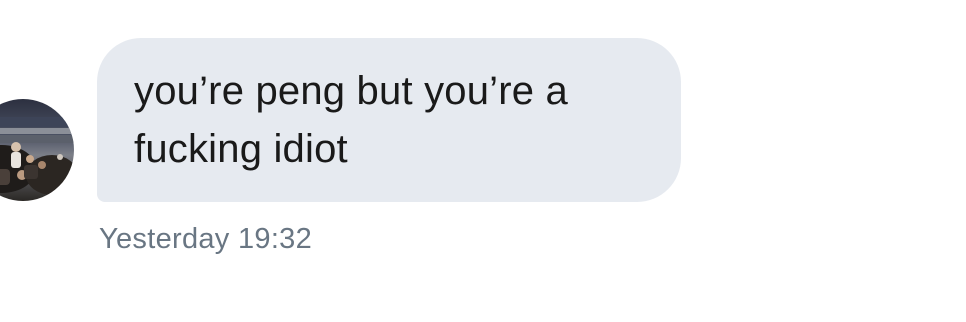  Describe the element at coordinates (206, 239) in the screenshot. I see `message-timestamp: Yesterday 19:32` at that location.